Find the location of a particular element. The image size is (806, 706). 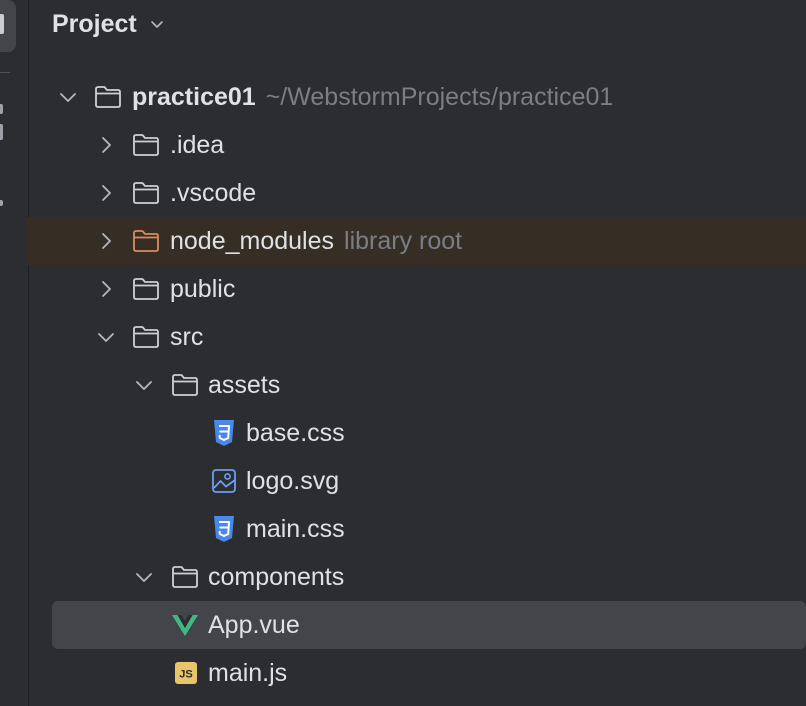

tree-row-vscode: .vscode is located at coordinates (417, 193).